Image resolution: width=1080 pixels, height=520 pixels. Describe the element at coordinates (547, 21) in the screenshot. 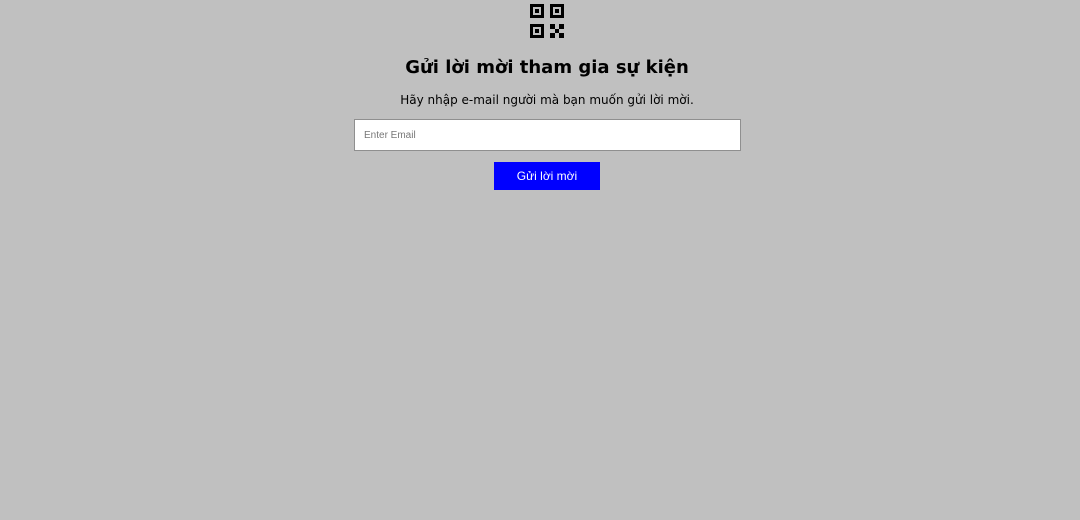

I see `qr-code-icon` at that location.